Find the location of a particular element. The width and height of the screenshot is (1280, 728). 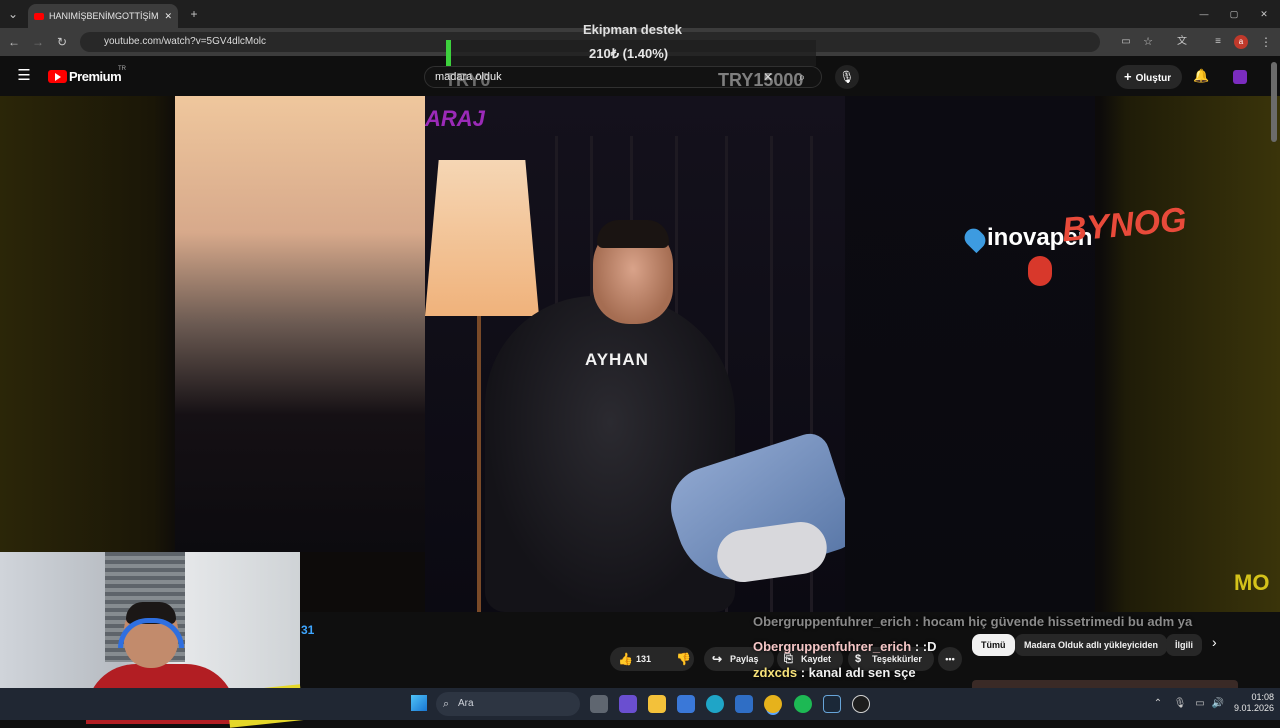

windows-start-icon is located at coordinates (419, 703).